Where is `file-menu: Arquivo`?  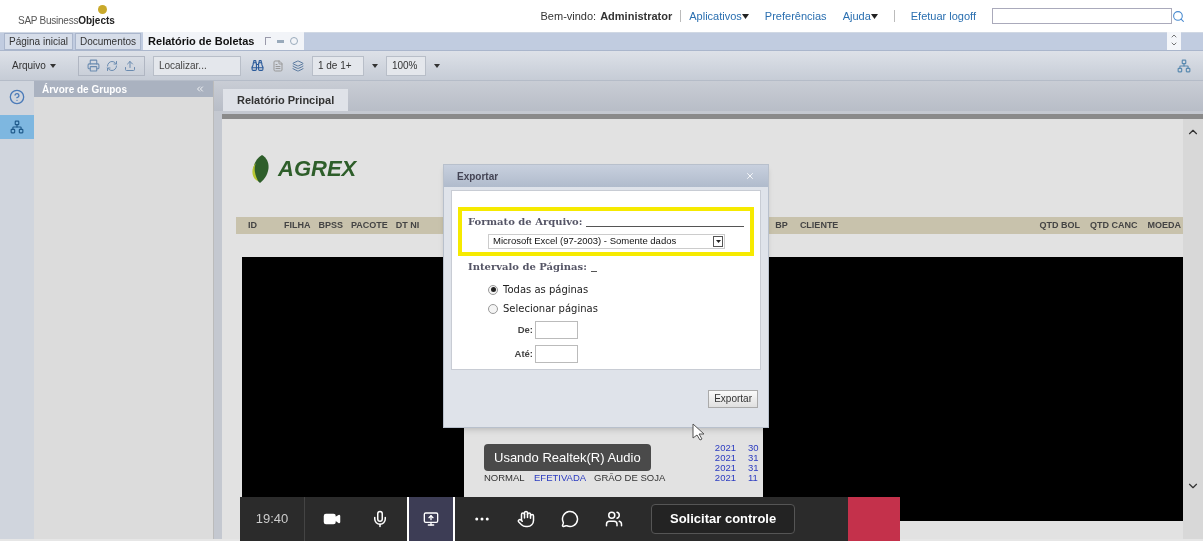
file-menu: Arquivo is located at coordinates (34, 65).